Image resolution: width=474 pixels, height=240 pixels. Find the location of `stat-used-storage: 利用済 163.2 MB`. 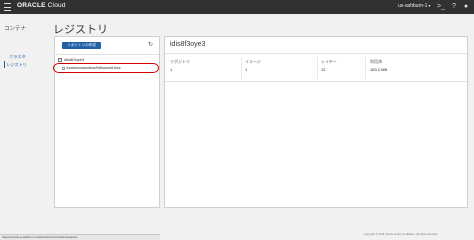

stat-used-storage: 利用済 163.2 MB is located at coordinates (378, 65).